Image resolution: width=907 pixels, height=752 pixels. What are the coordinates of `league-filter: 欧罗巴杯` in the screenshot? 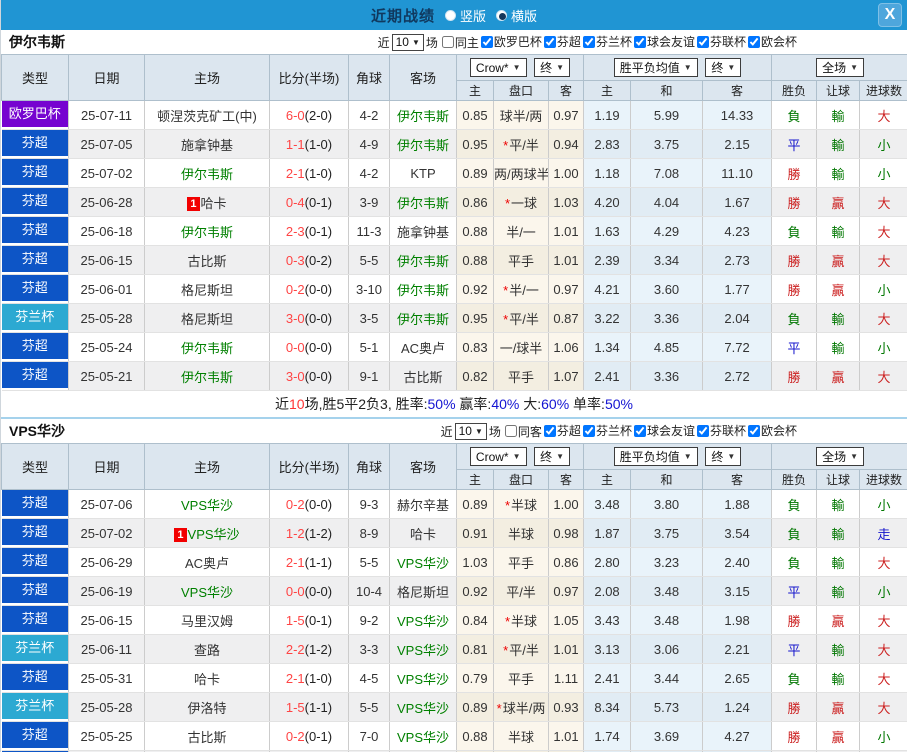 It's located at (510, 41).